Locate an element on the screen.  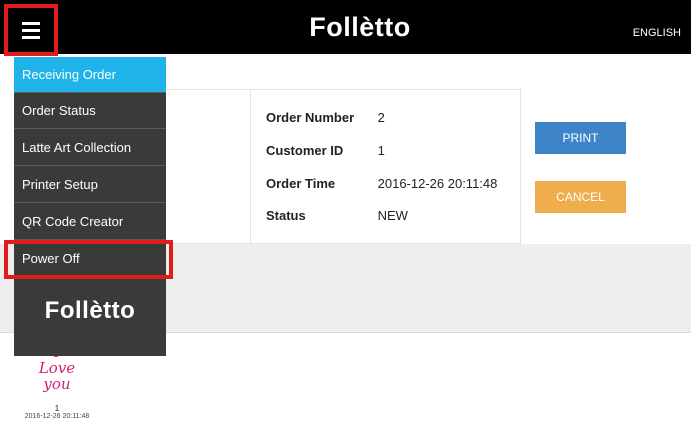
cancel-button: CANCEL is located at coordinates (580, 197).